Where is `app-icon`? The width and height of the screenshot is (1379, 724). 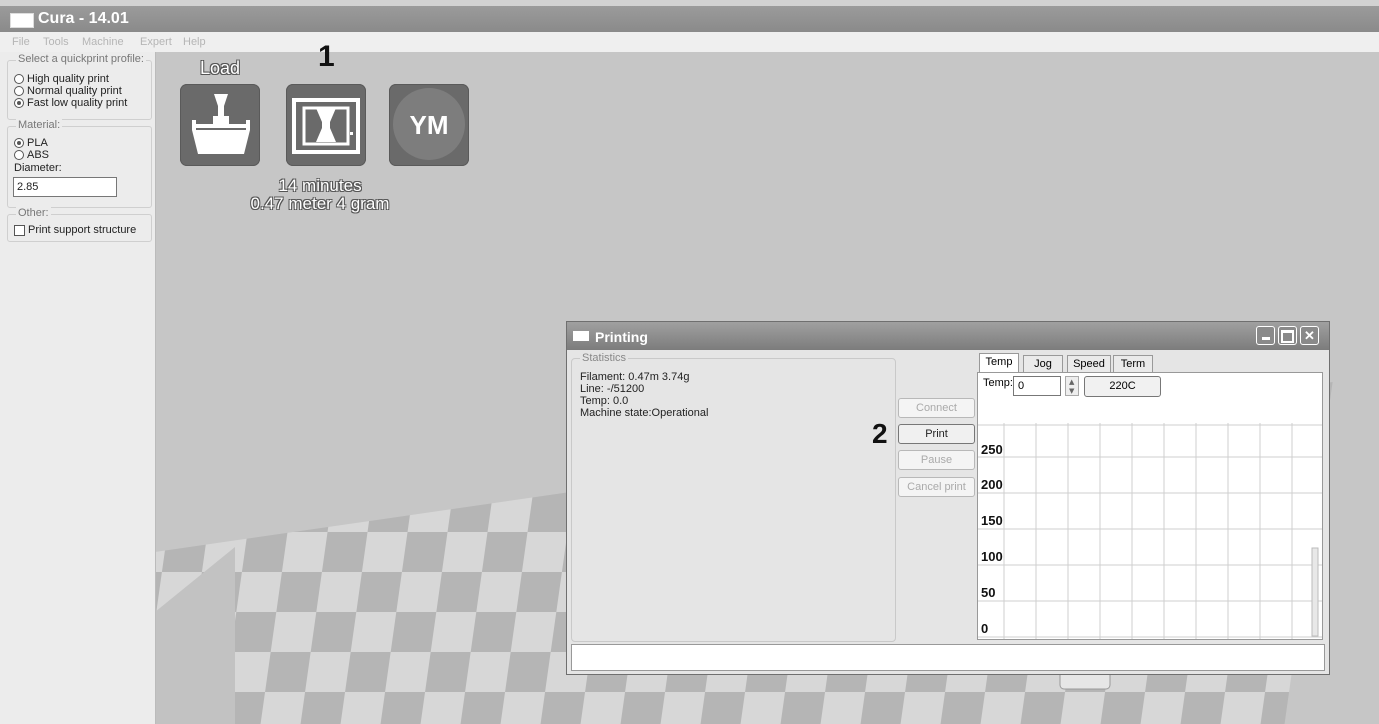
app-icon is located at coordinates (22, 20).